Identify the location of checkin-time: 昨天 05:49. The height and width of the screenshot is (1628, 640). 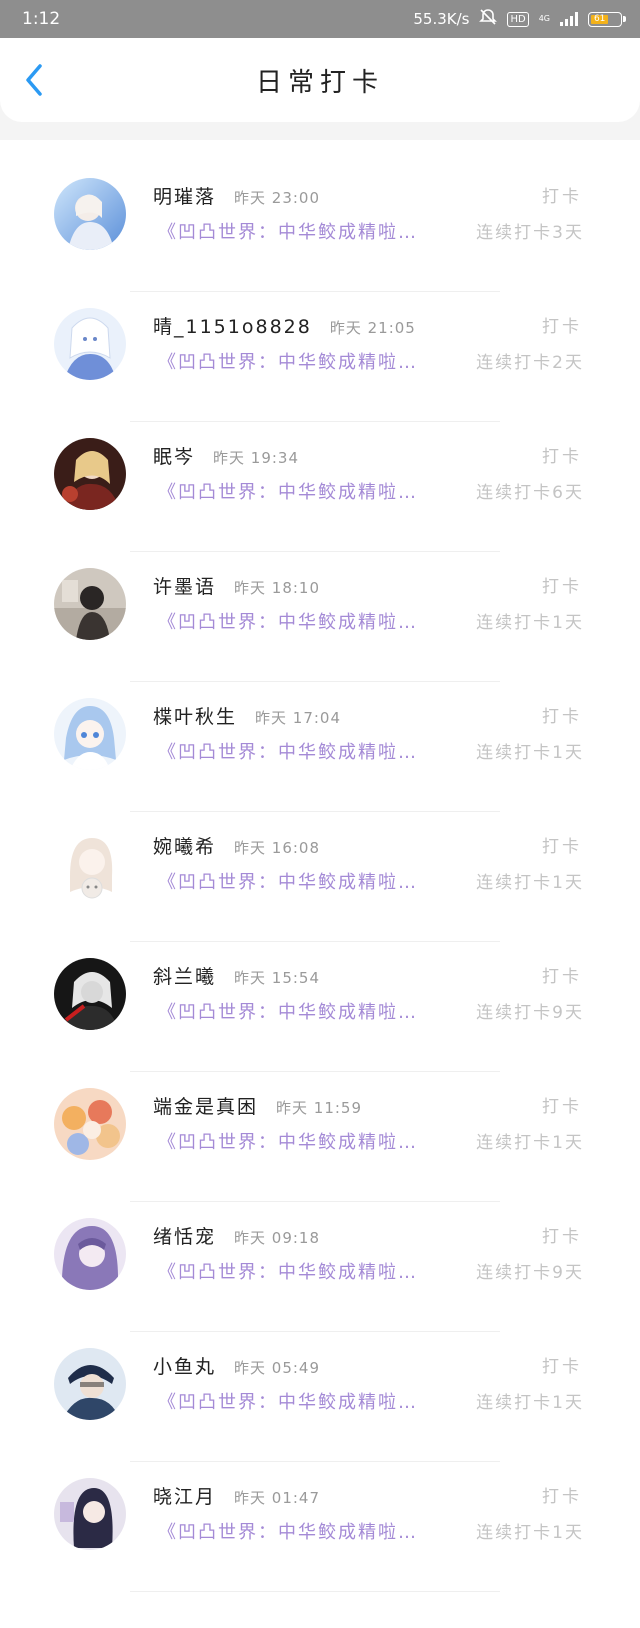
(277, 1368).